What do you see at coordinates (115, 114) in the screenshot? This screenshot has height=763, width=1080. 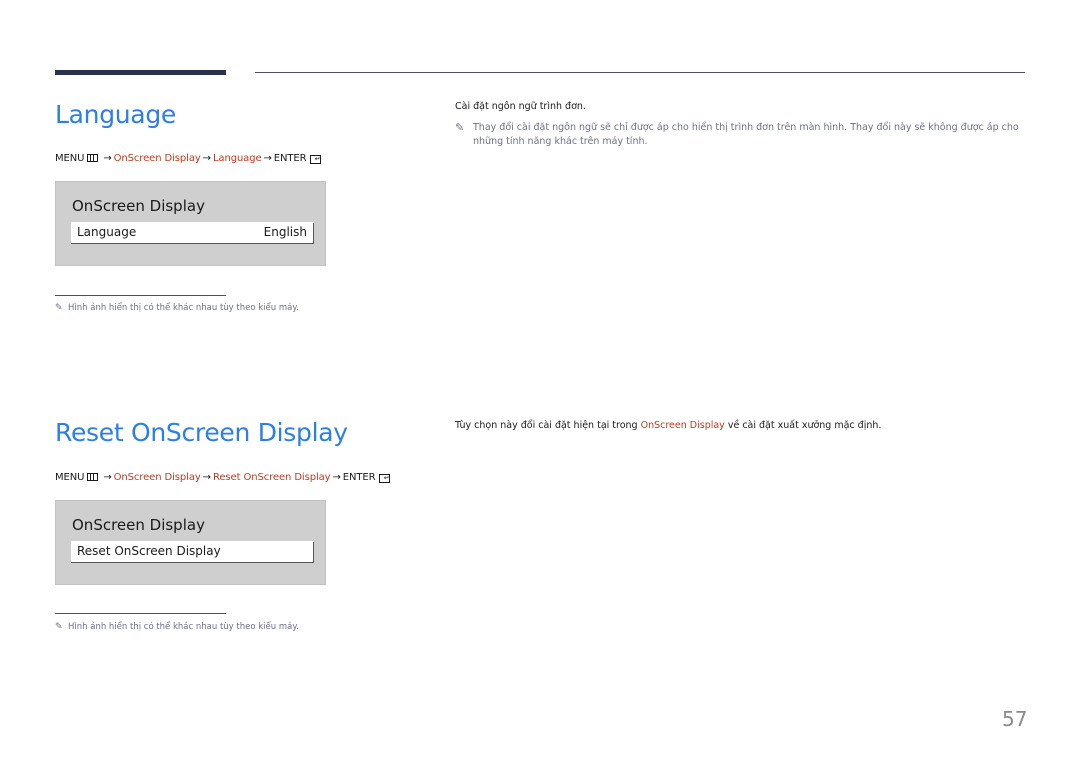 I see `section-title-language: Language` at bounding box center [115, 114].